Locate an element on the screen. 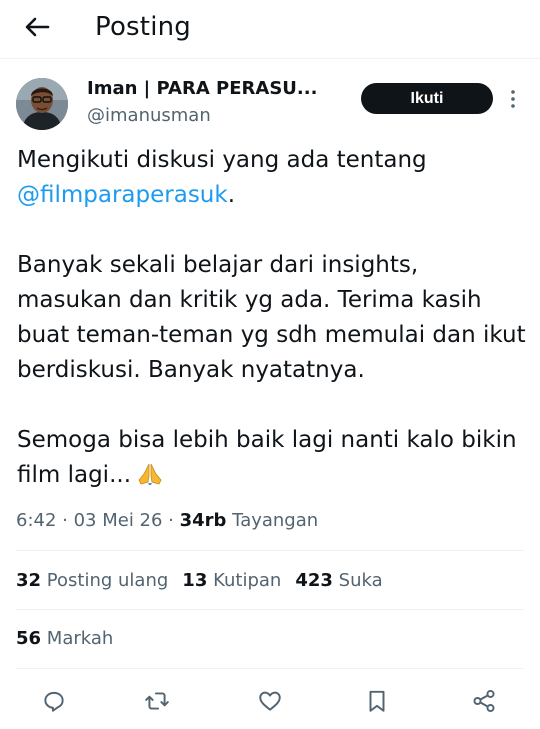 This screenshot has height=729, width=540. engagement-stats: 32 Posting ulang 13 Kutipan 423 Suka is located at coordinates (206, 581).